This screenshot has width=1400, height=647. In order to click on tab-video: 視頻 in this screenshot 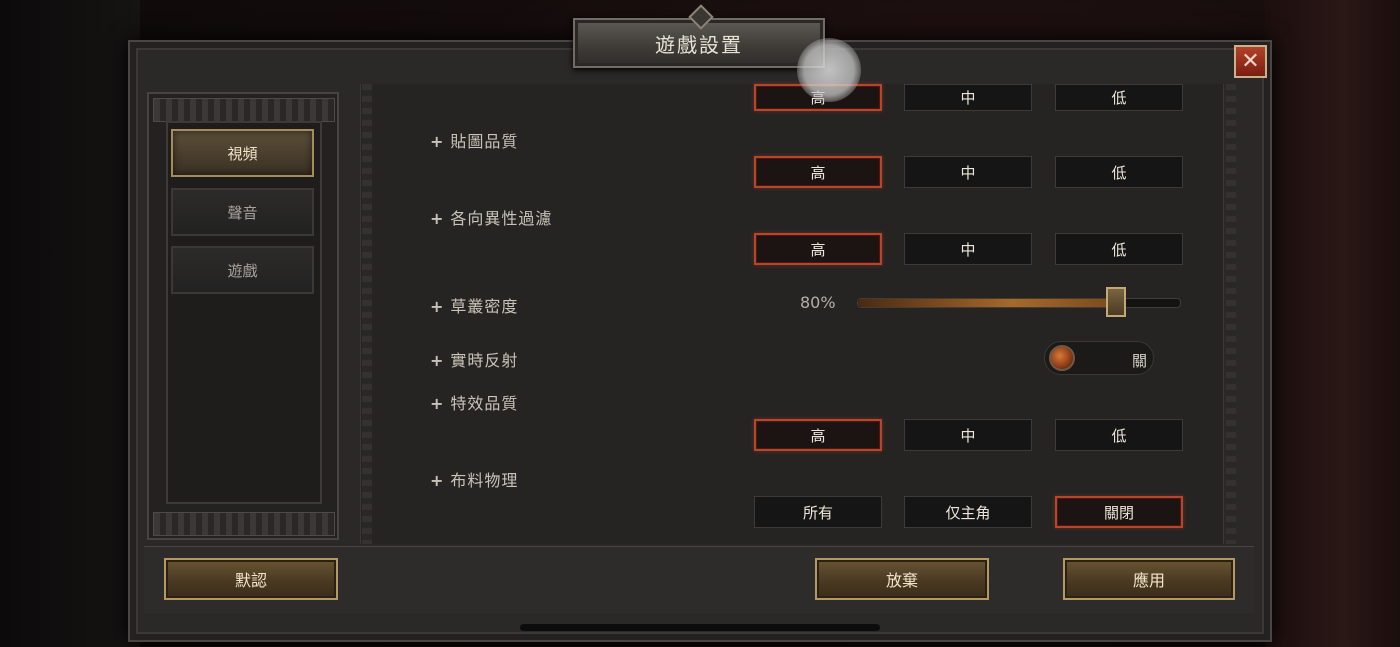, I will do `click(242, 153)`.